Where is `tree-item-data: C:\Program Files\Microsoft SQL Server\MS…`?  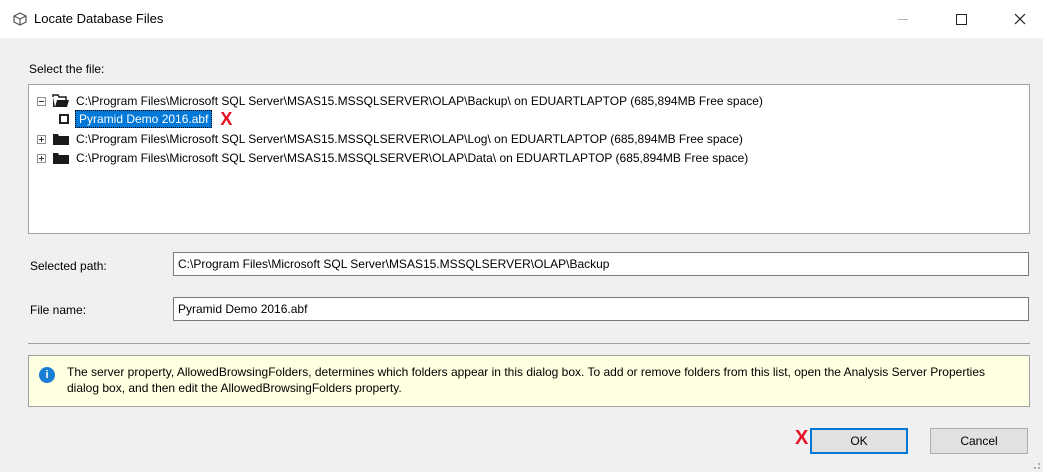
tree-item-data: C:\Program Files\Microsoft SQL Server\MS… is located at coordinates (392, 158).